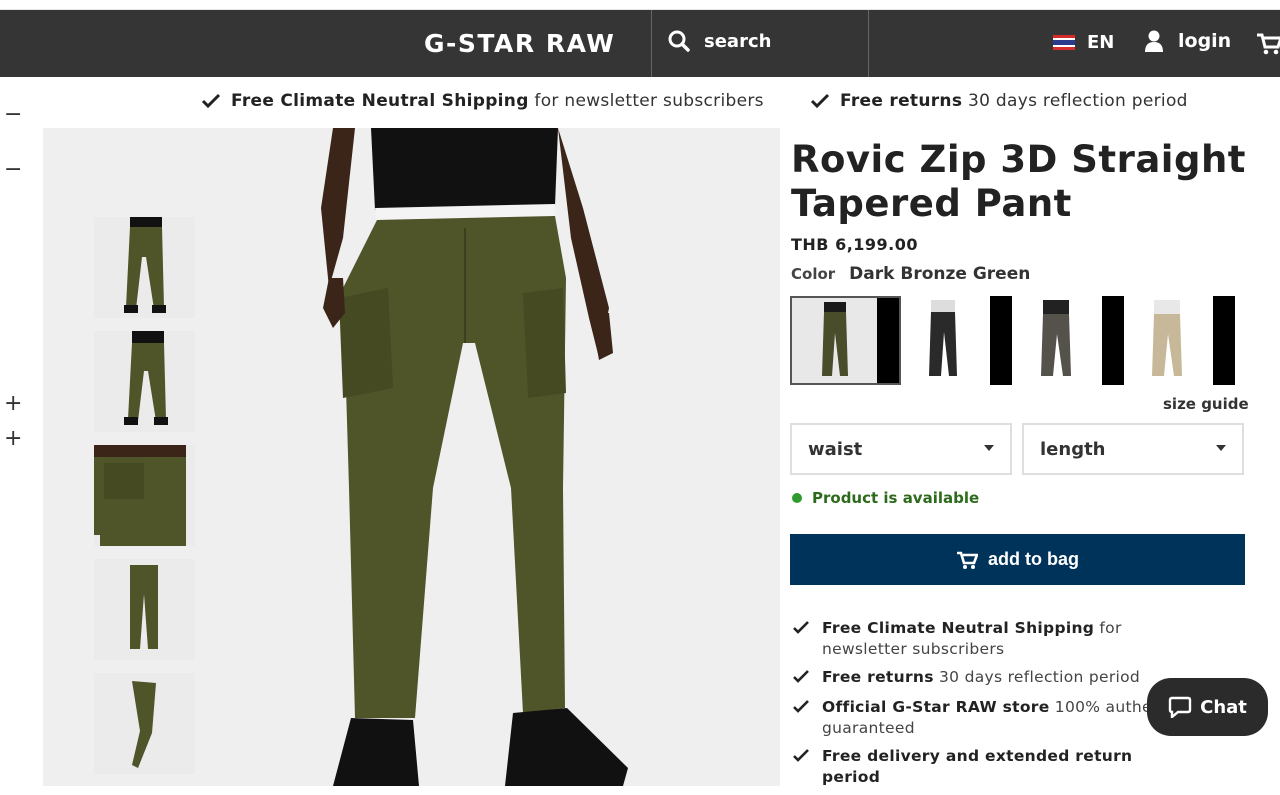 The image size is (1280, 795). Describe the element at coordinates (977, 766) in the screenshot. I see `benefit-bold: Free delivery and extended return period` at that location.